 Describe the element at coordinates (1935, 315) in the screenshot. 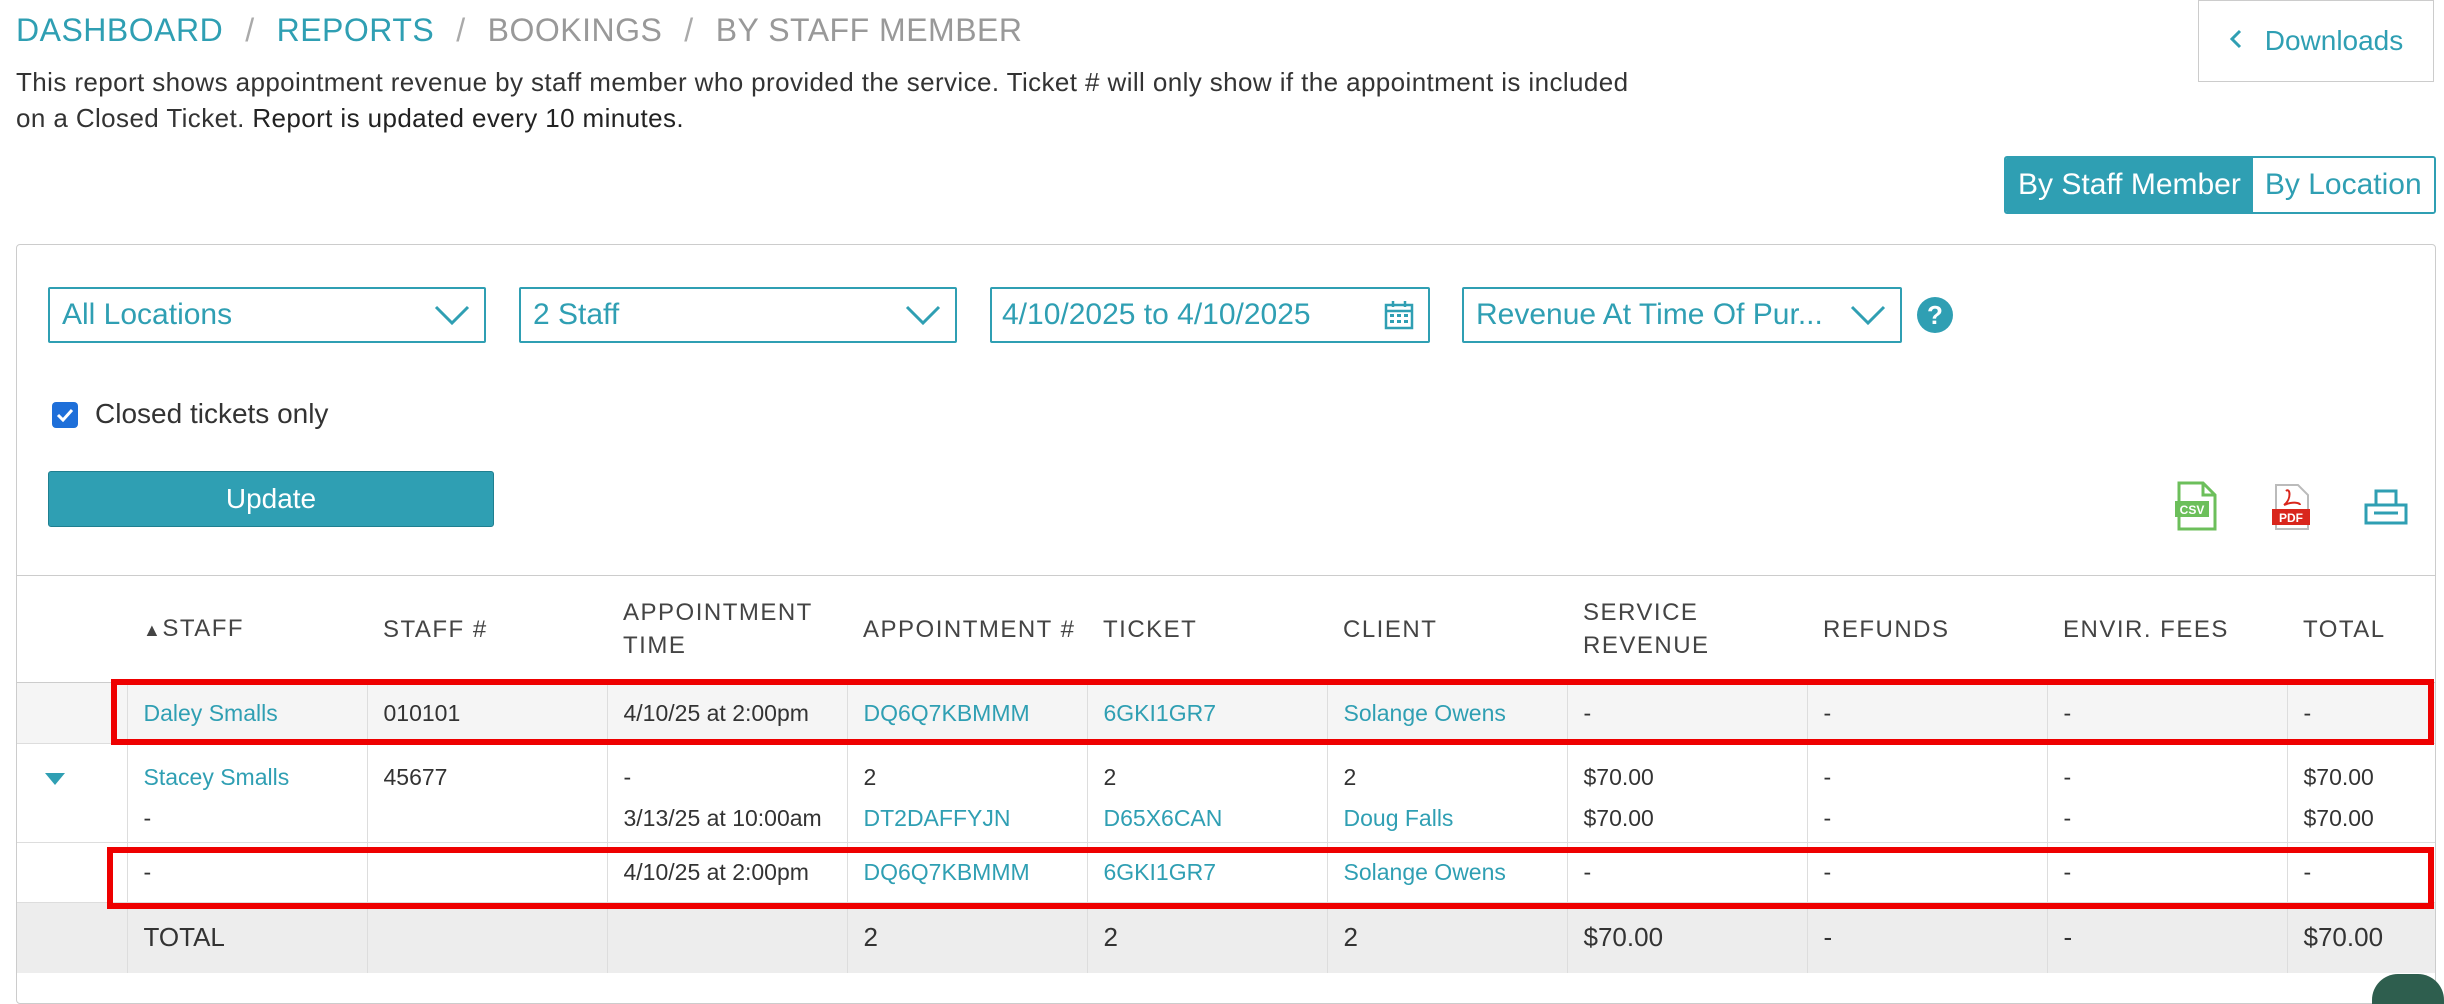

I see `help-icon: ?` at that location.